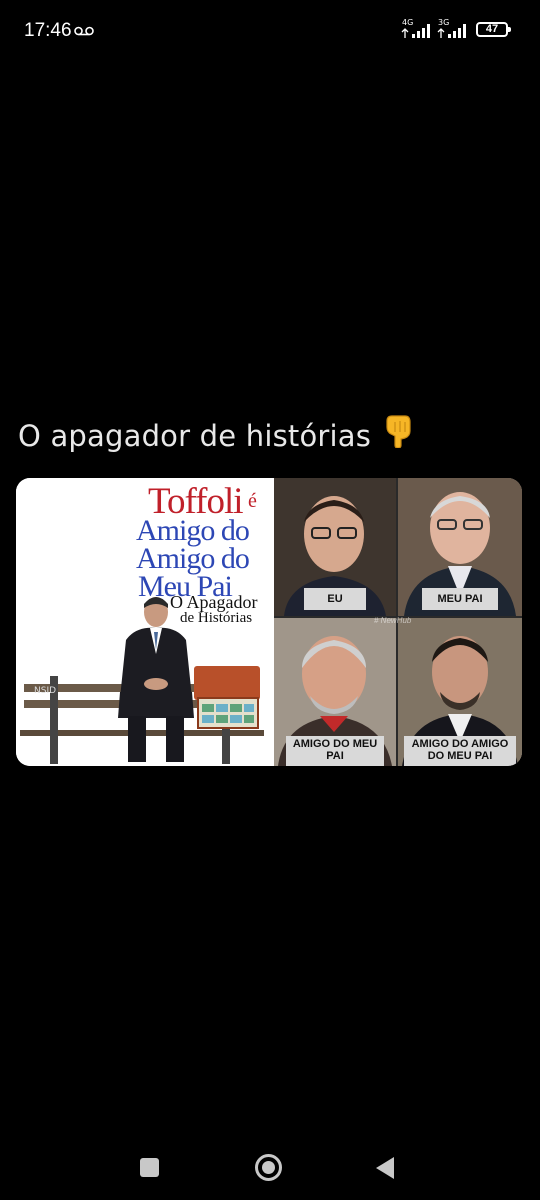 The height and width of the screenshot is (1200, 540). Describe the element at coordinates (149, 1167) in the screenshot. I see `recents-button` at that location.